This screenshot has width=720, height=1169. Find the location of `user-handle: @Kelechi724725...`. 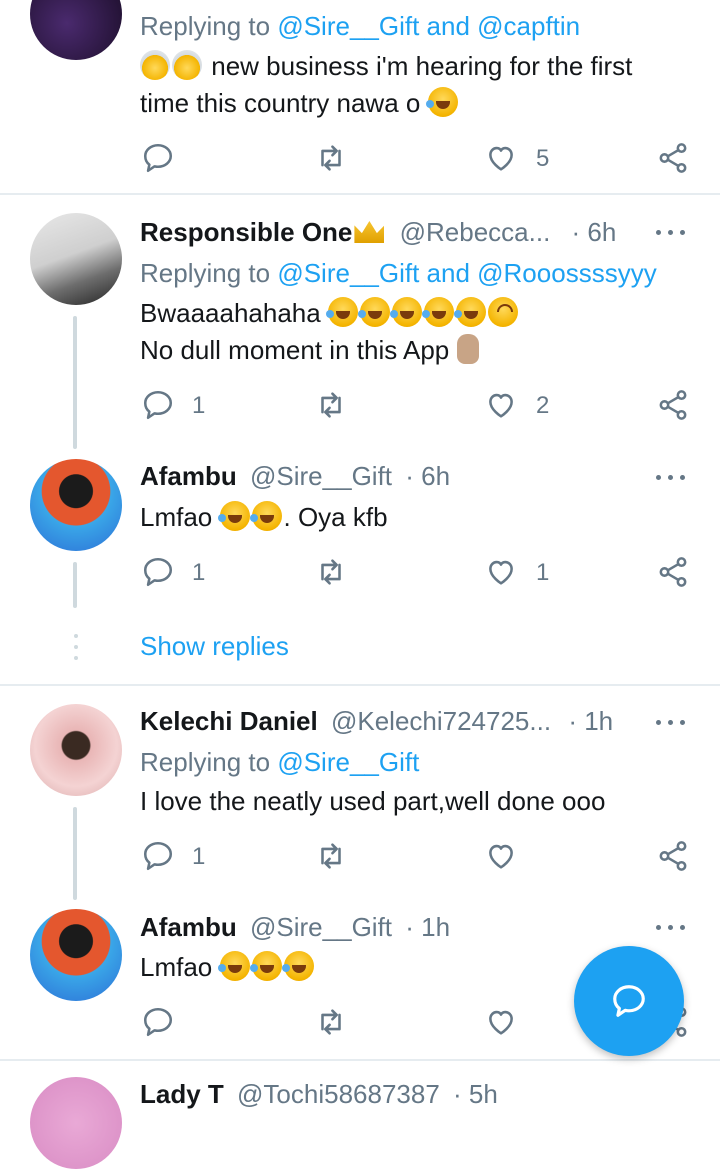

user-handle: @Kelechi724725... is located at coordinates (441, 721).